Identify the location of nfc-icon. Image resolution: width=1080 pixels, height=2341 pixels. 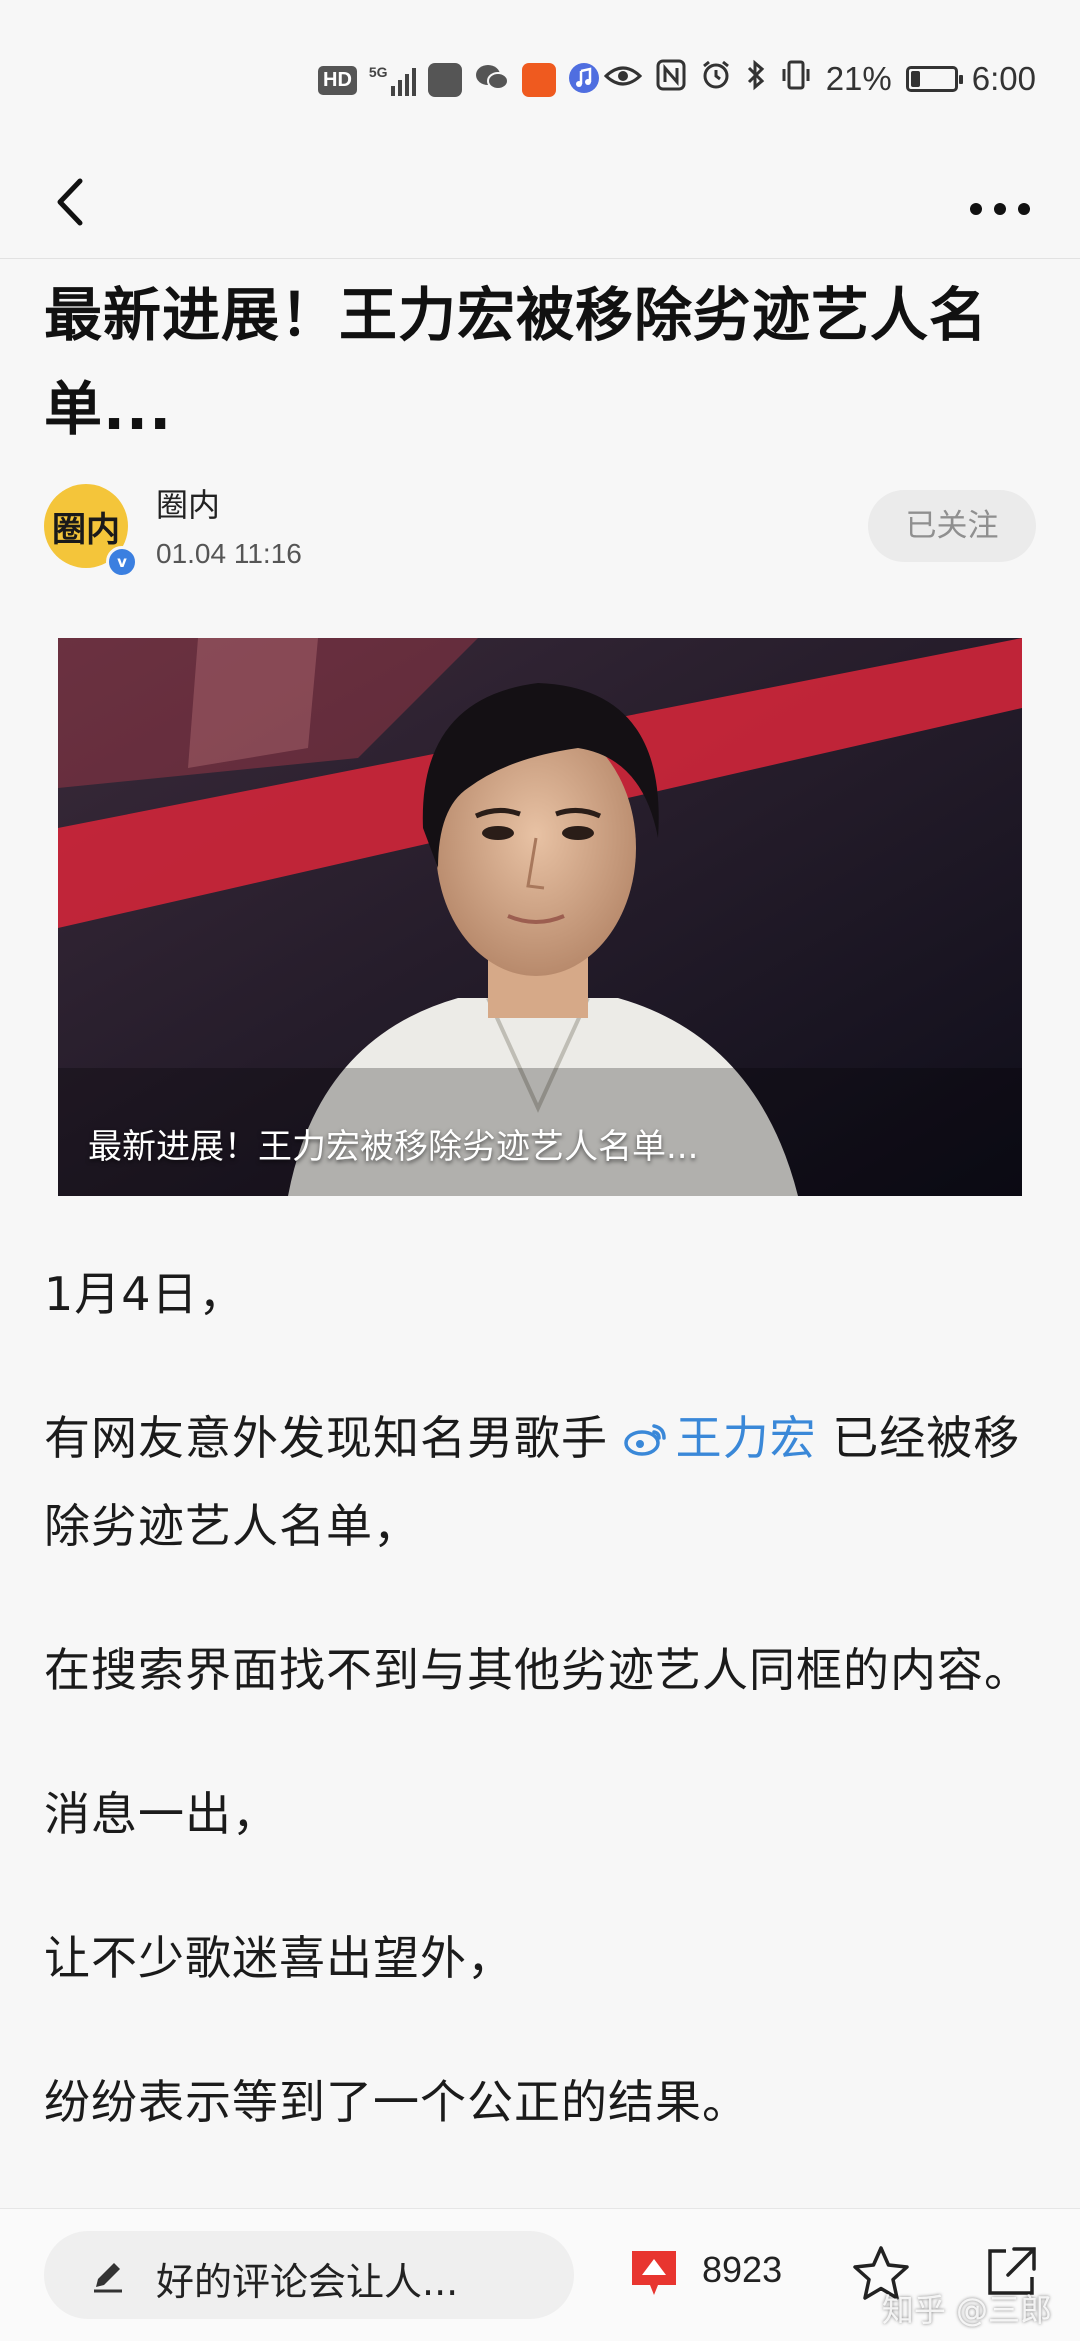
(671, 79).